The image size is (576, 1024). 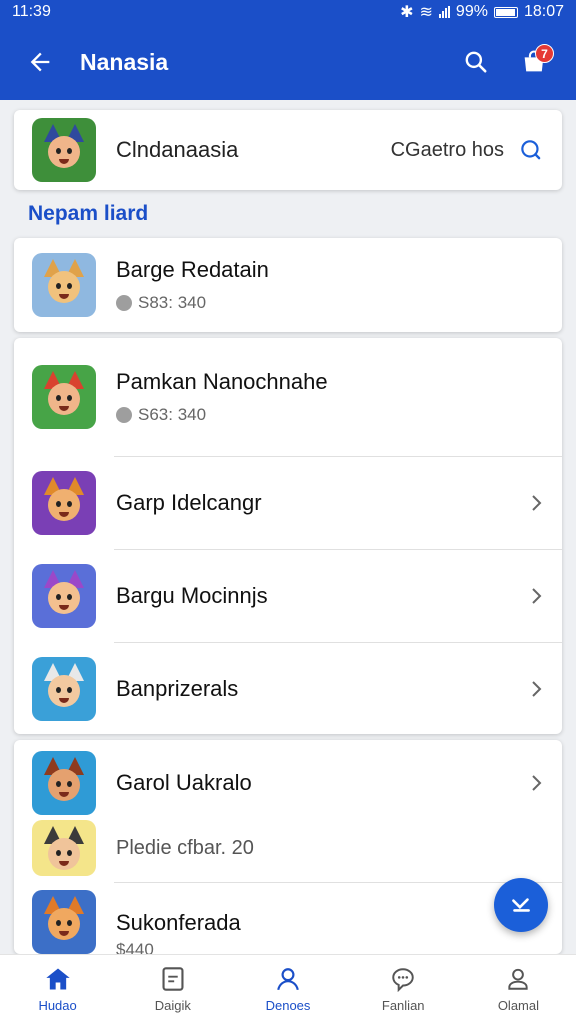 I want to click on item-price: $440, so click(x=135, y=947).